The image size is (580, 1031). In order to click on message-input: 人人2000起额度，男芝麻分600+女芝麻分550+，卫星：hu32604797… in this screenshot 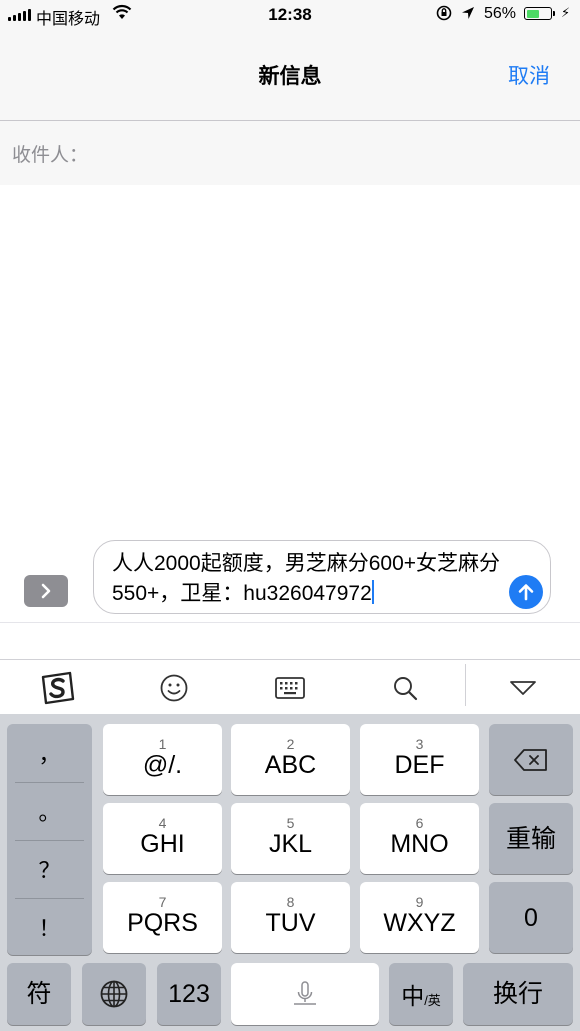, I will do `click(322, 577)`.